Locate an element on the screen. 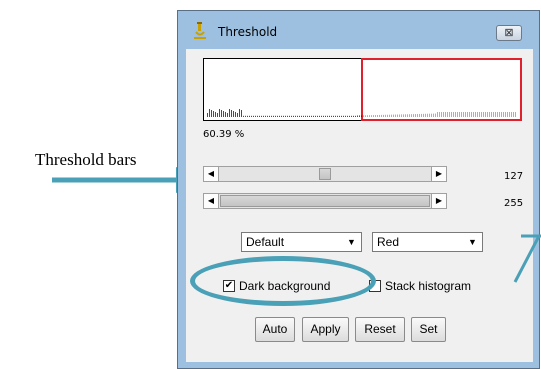  close-button: ⊠ is located at coordinates (509, 33).